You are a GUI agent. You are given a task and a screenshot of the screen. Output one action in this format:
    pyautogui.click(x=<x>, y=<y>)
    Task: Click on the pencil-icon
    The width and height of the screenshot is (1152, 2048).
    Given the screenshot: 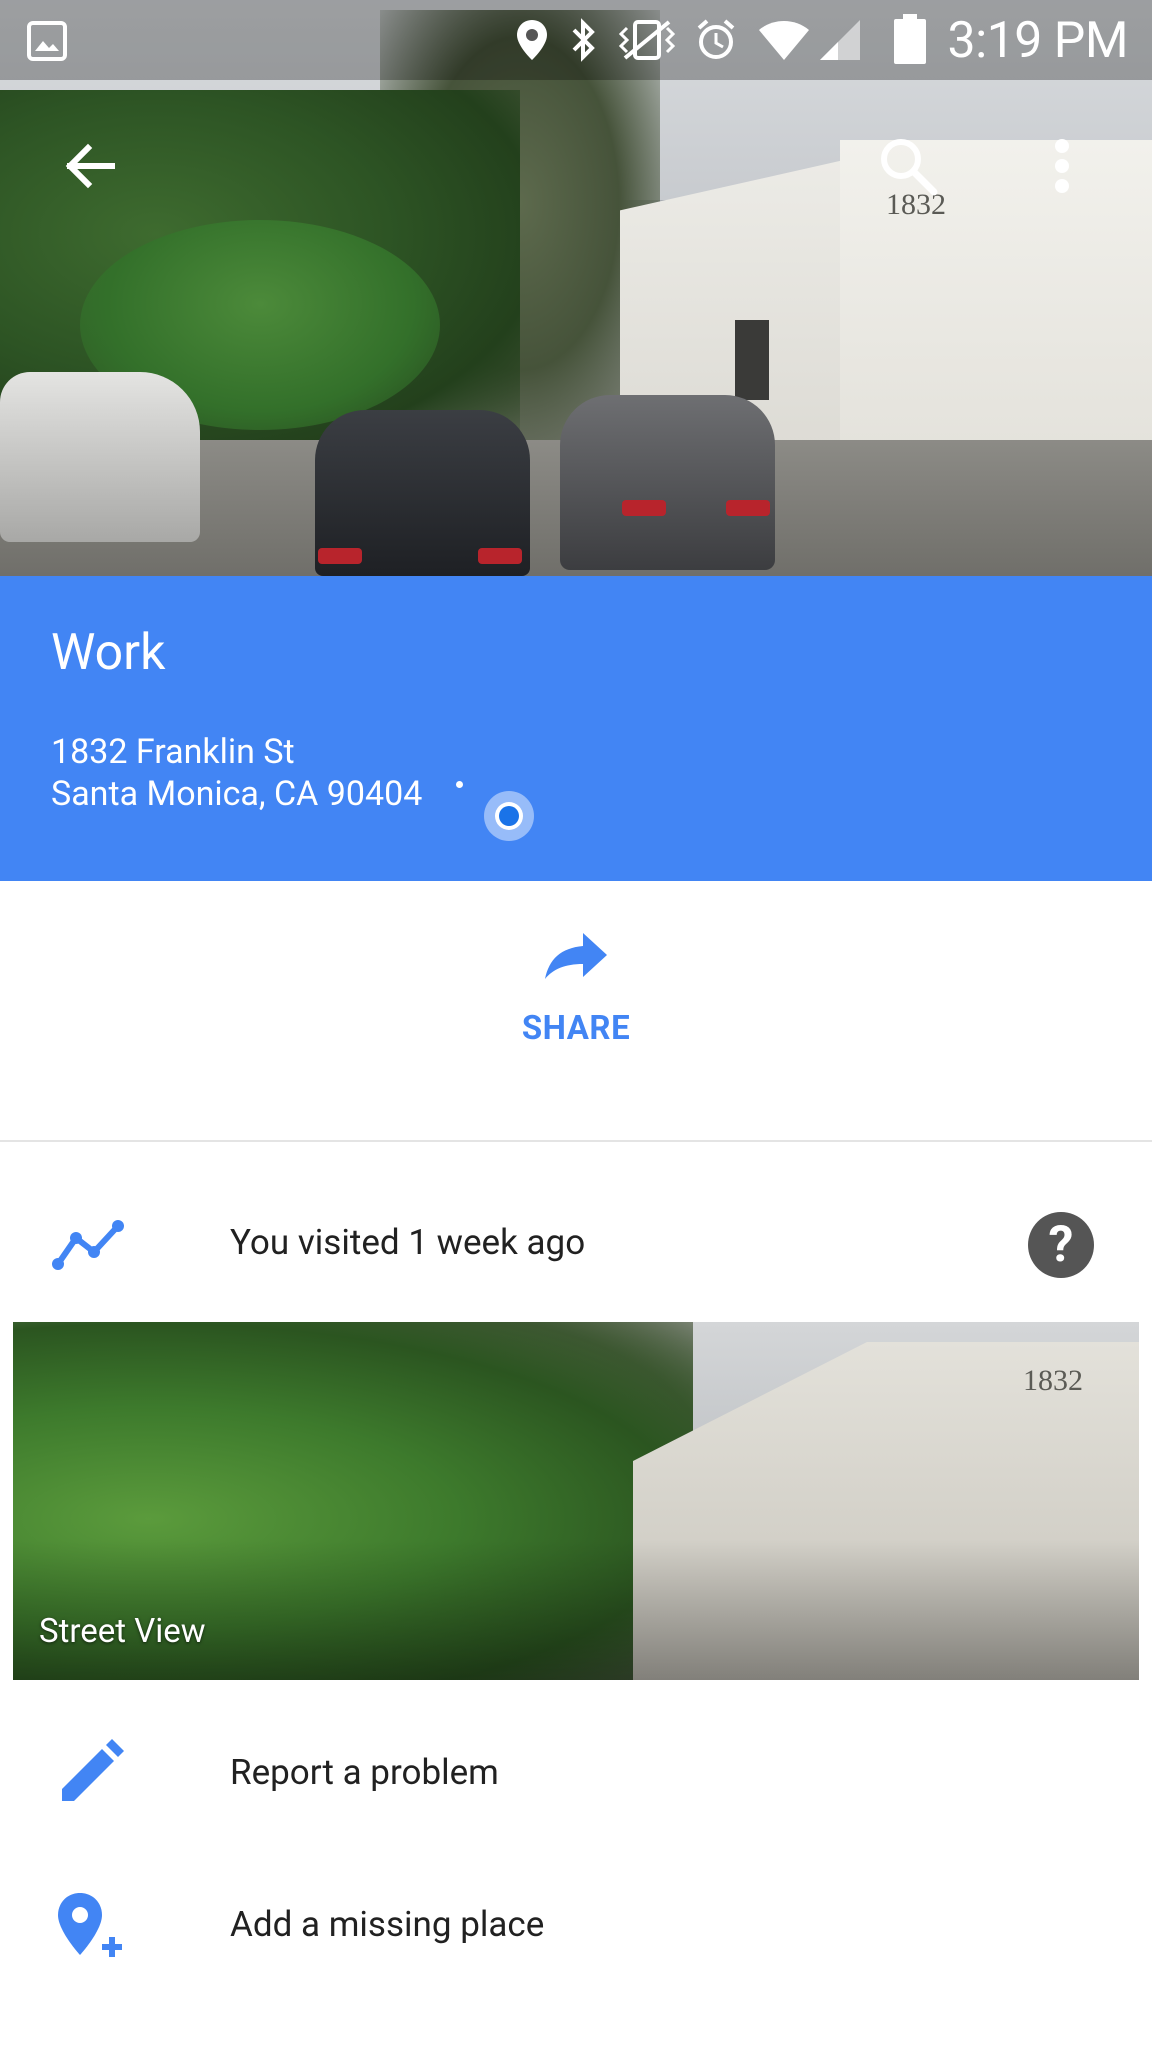 What is the action you would take?
    pyautogui.click(x=90, y=1777)
    